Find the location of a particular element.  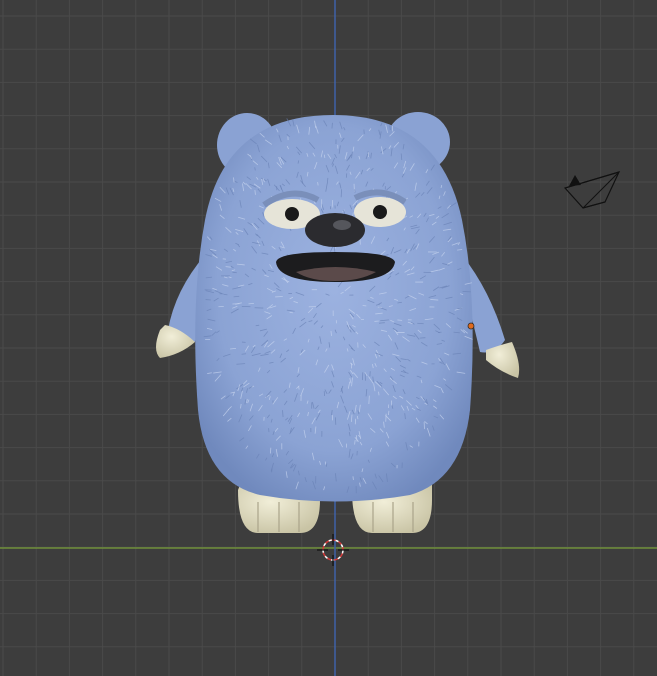

3d-cursor-icon is located at coordinates (333, 550).